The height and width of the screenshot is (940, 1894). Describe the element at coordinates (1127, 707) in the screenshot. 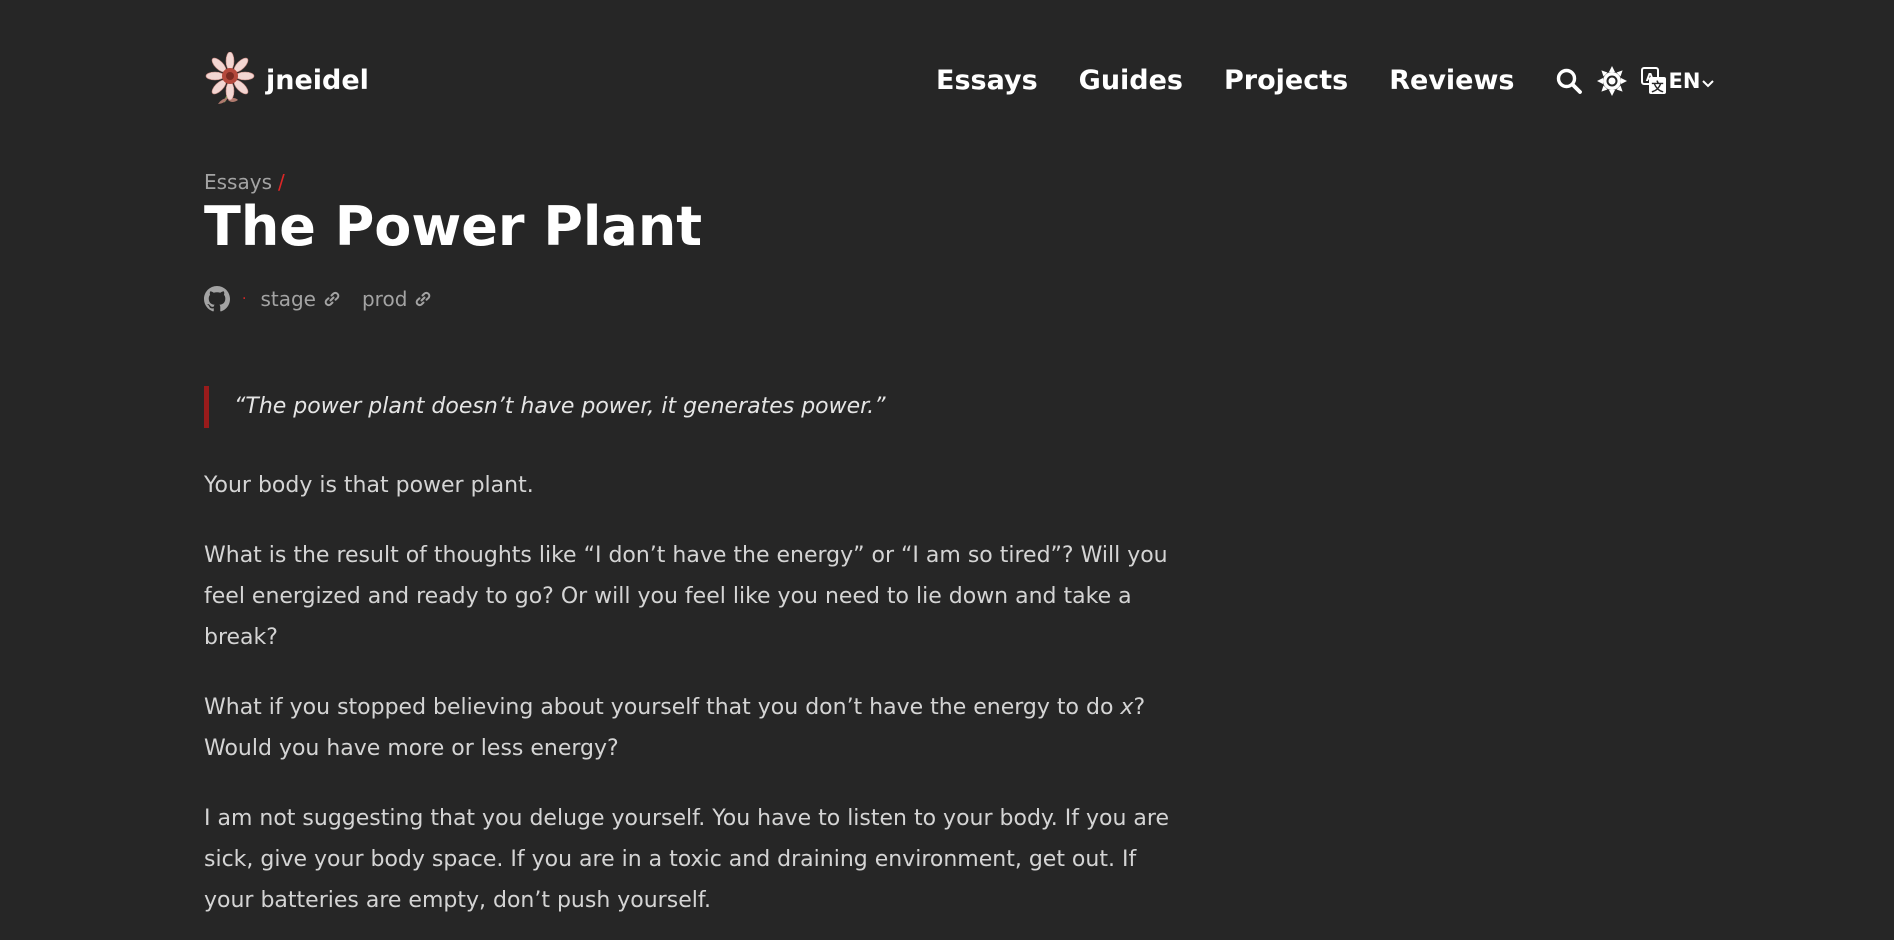

I see `paragraph-3-emphasis: x` at that location.